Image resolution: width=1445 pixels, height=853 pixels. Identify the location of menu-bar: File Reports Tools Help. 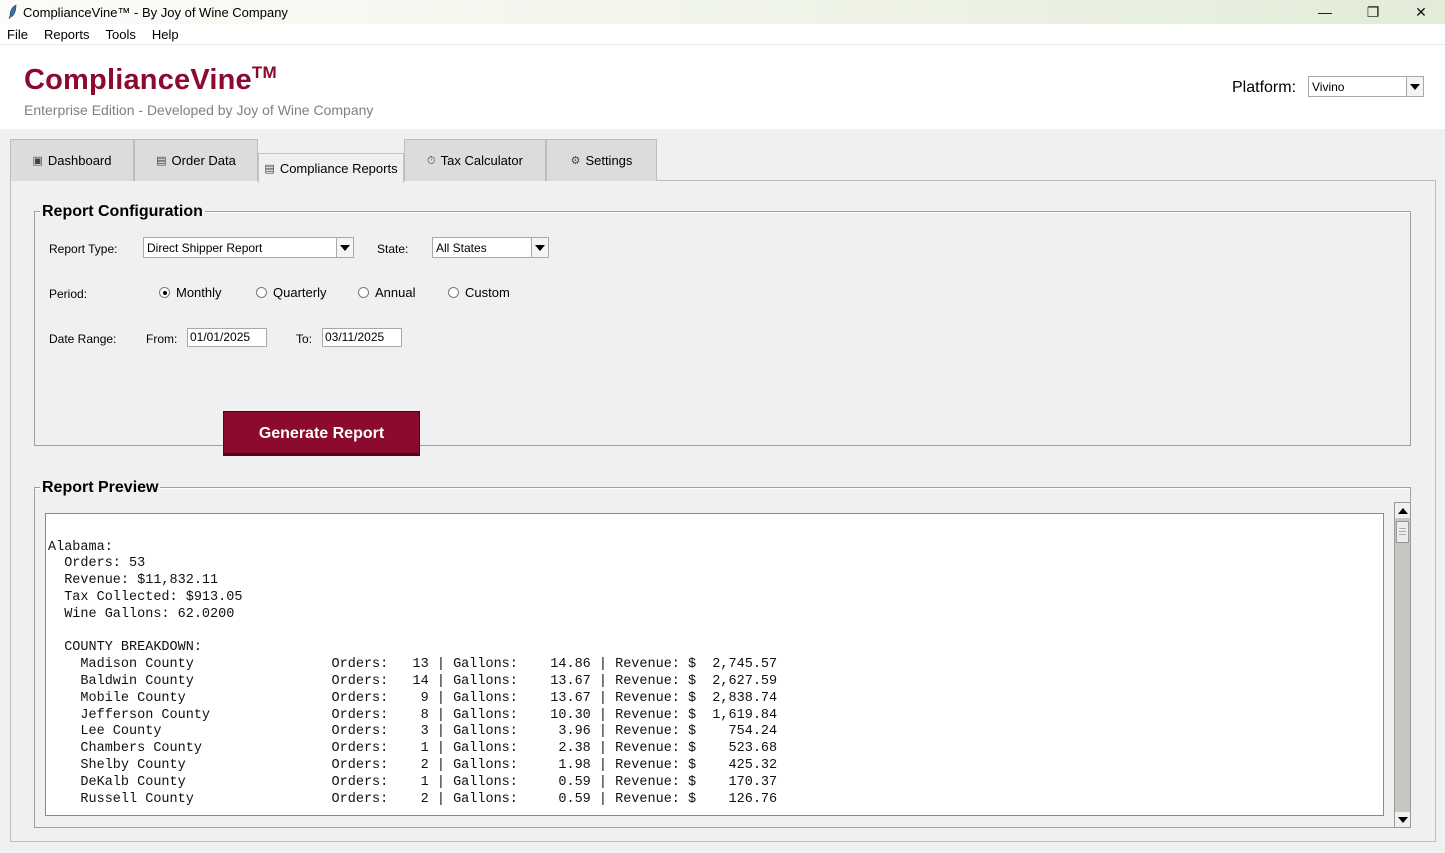
(722, 34).